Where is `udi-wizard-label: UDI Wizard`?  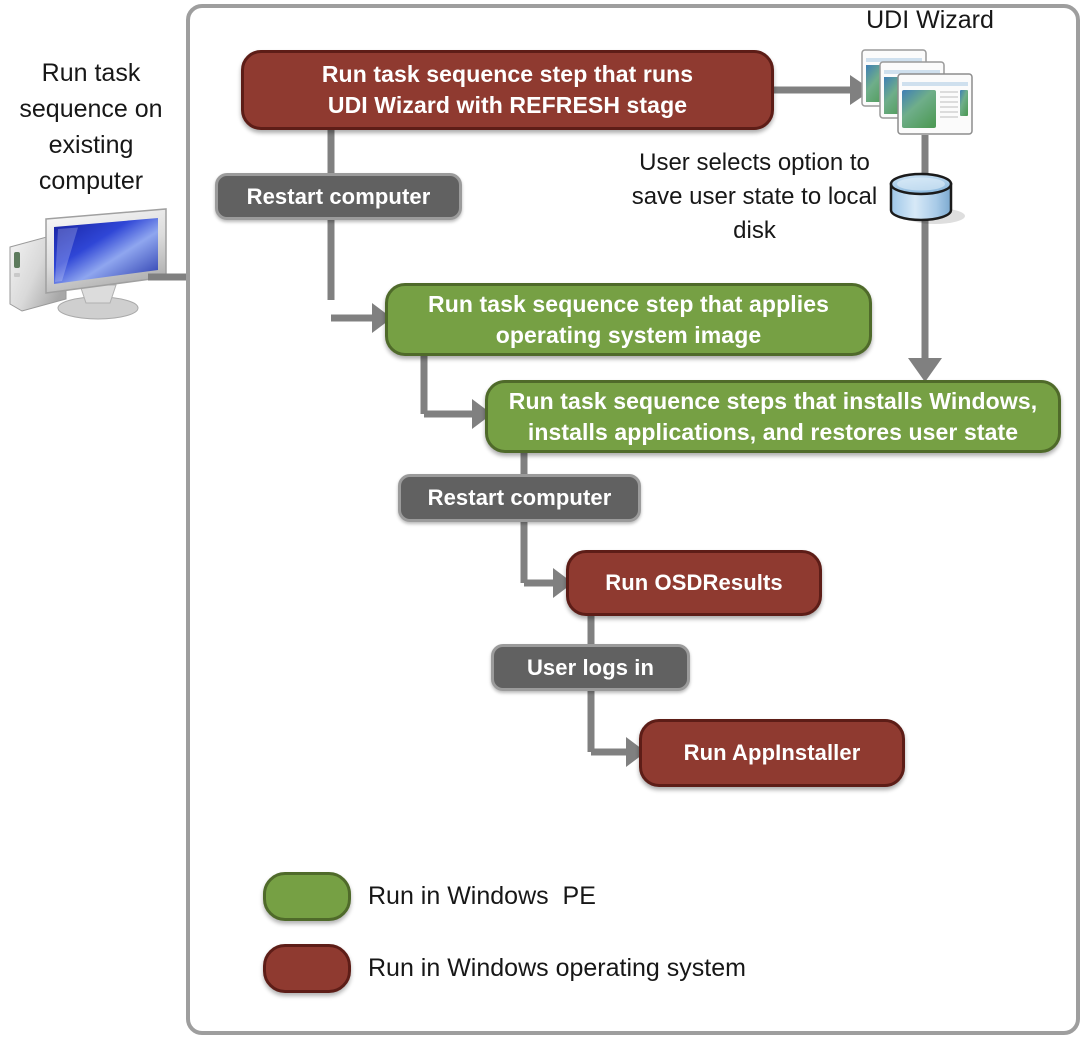
udi-wizard-label: UDI Wizard is located at coordinates (930, 20).